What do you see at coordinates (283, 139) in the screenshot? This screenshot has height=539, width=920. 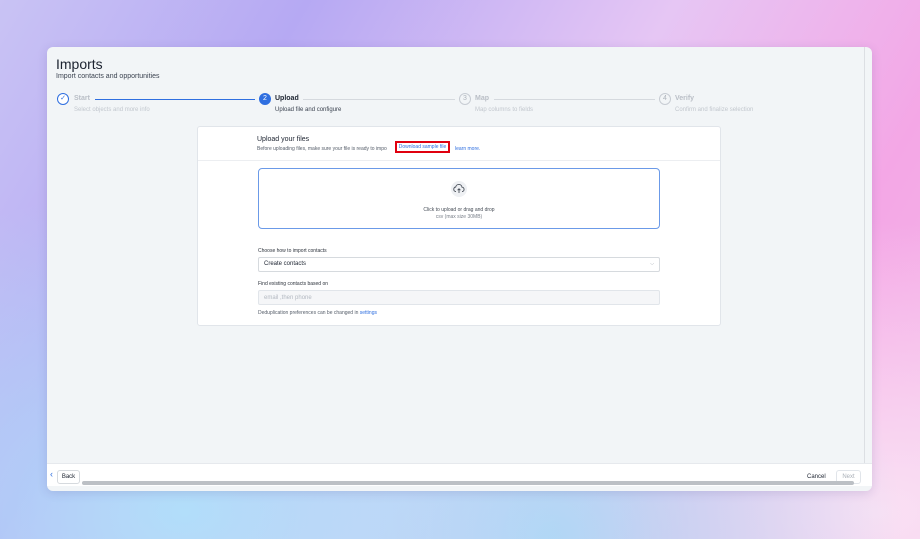 I see `upload-title: Upload your files` at bounding box center [283, 139].